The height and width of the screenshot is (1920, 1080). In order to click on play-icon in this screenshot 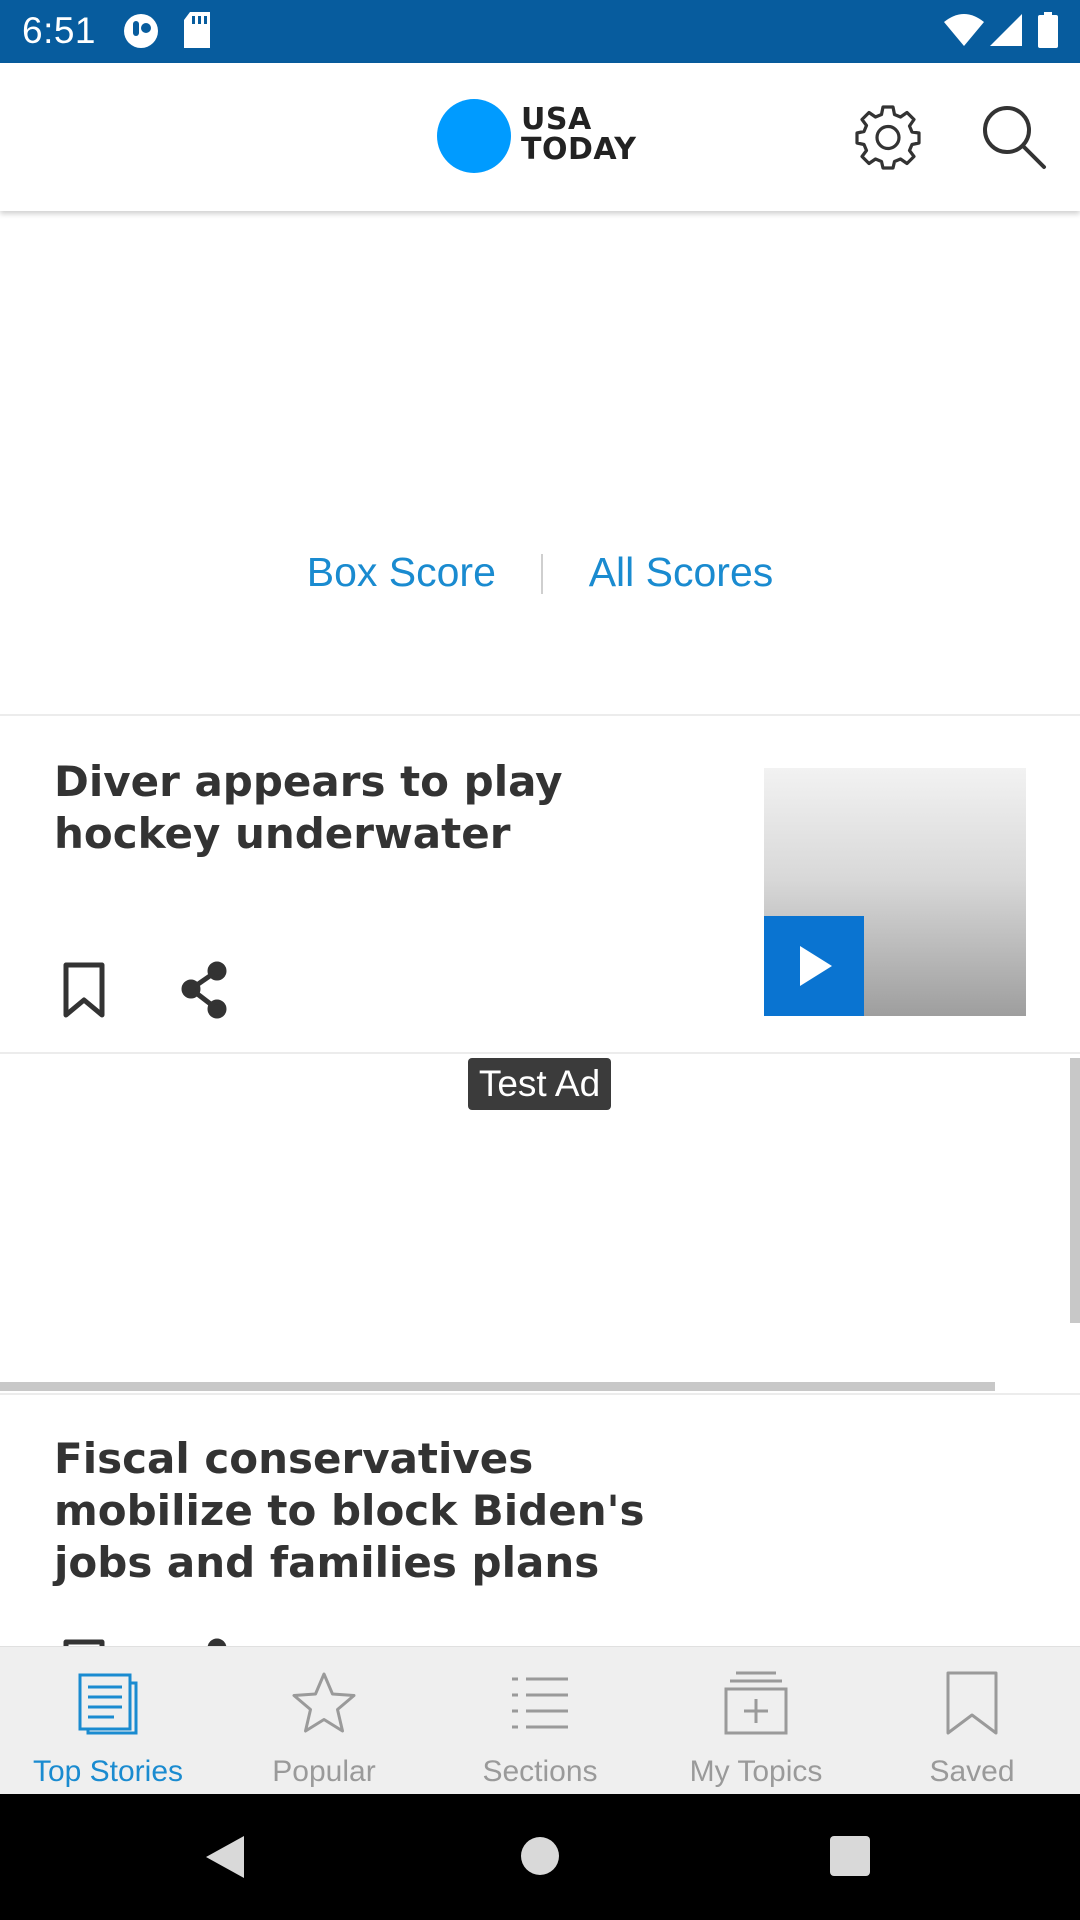, I will do `click(814, 966)`.